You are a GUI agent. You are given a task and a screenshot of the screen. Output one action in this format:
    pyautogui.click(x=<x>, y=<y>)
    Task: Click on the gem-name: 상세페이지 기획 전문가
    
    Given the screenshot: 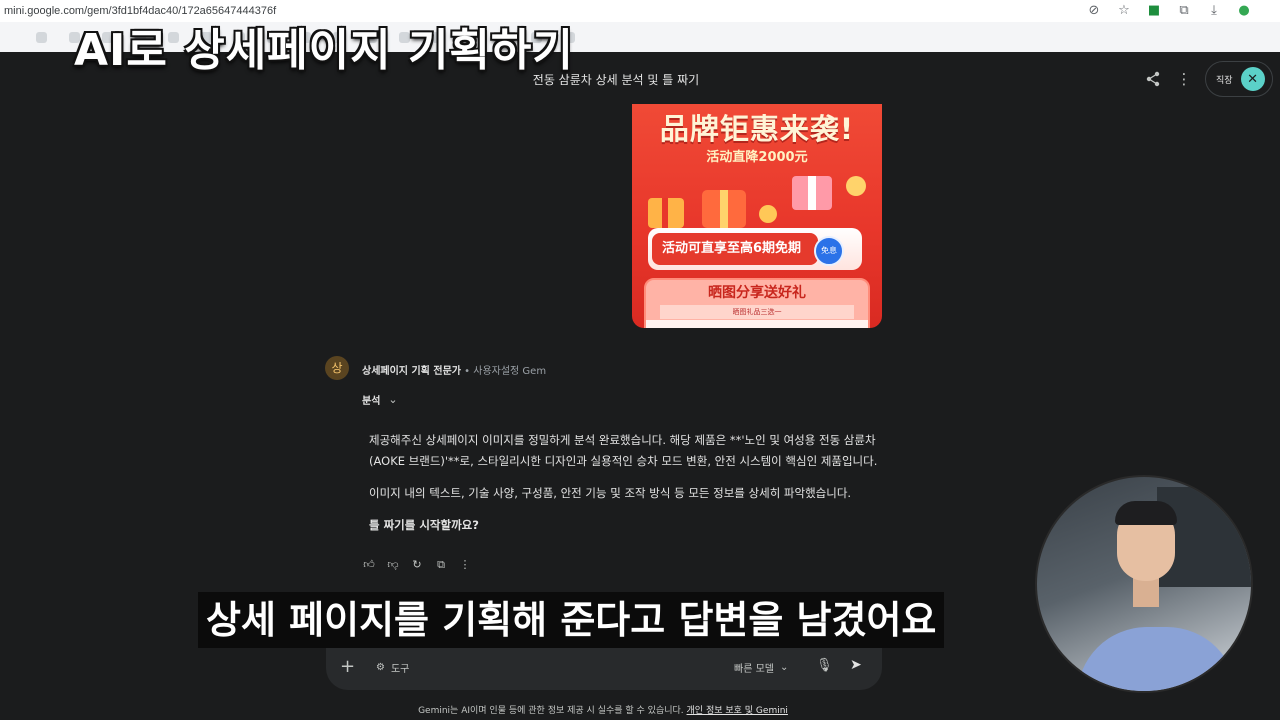 What is the action you would take?
    pyautogui.click(x=411, y=371)
    